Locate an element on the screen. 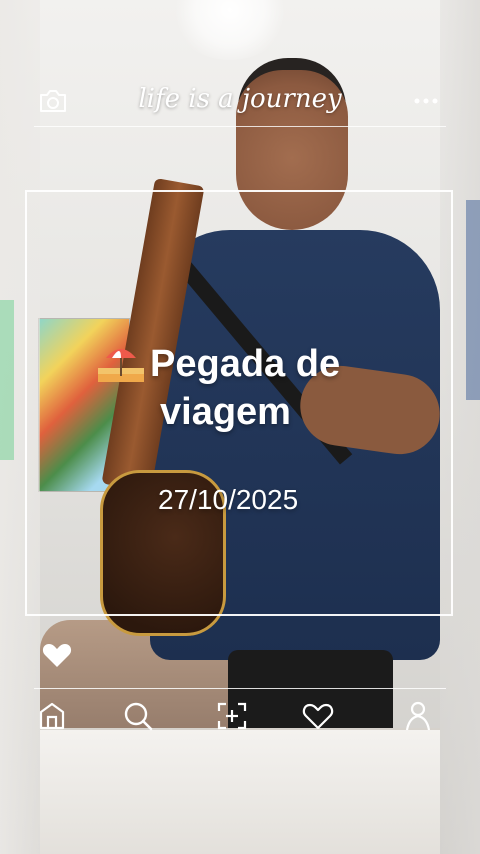 This screenshot has height=854, width=480. top-divider is located at coordinates (240, 126).